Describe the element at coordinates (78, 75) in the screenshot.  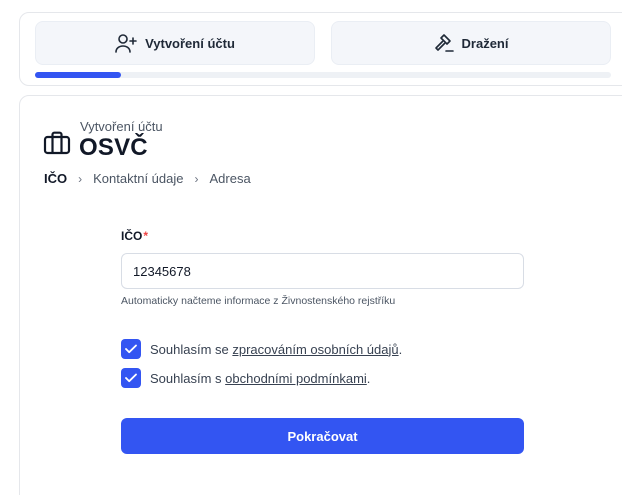
I see `progress-fill` at that location.